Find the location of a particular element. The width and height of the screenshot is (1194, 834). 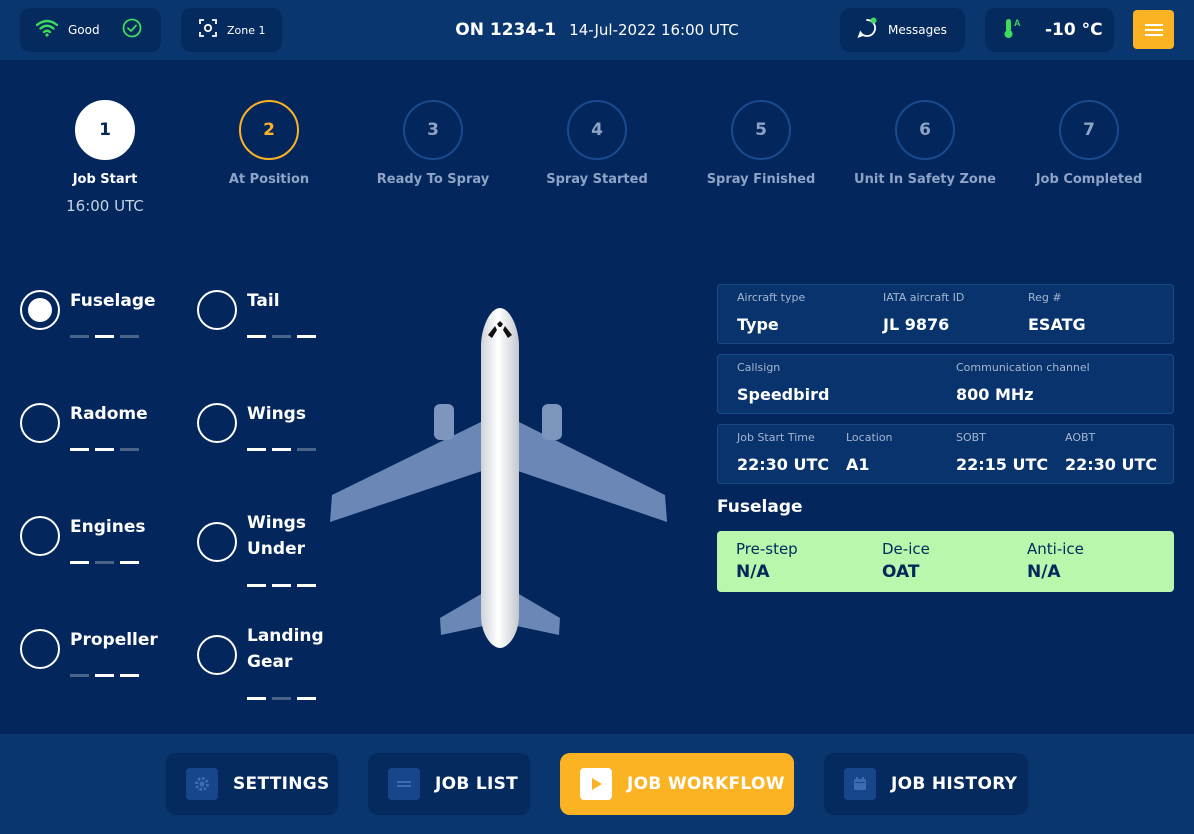

sobt-label: SOBT is located at coordinates (971, 437).